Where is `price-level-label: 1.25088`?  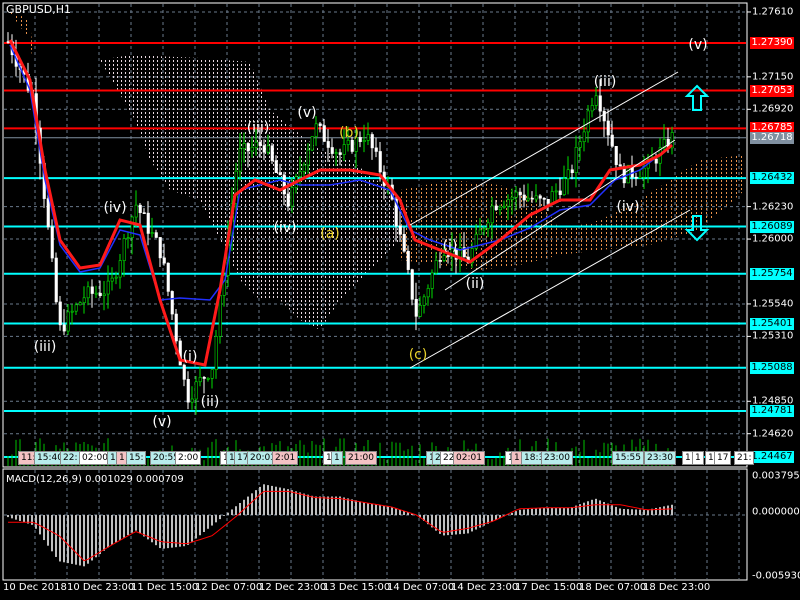
price-level-label: 1.25088 is located at coordinates (772, 367).